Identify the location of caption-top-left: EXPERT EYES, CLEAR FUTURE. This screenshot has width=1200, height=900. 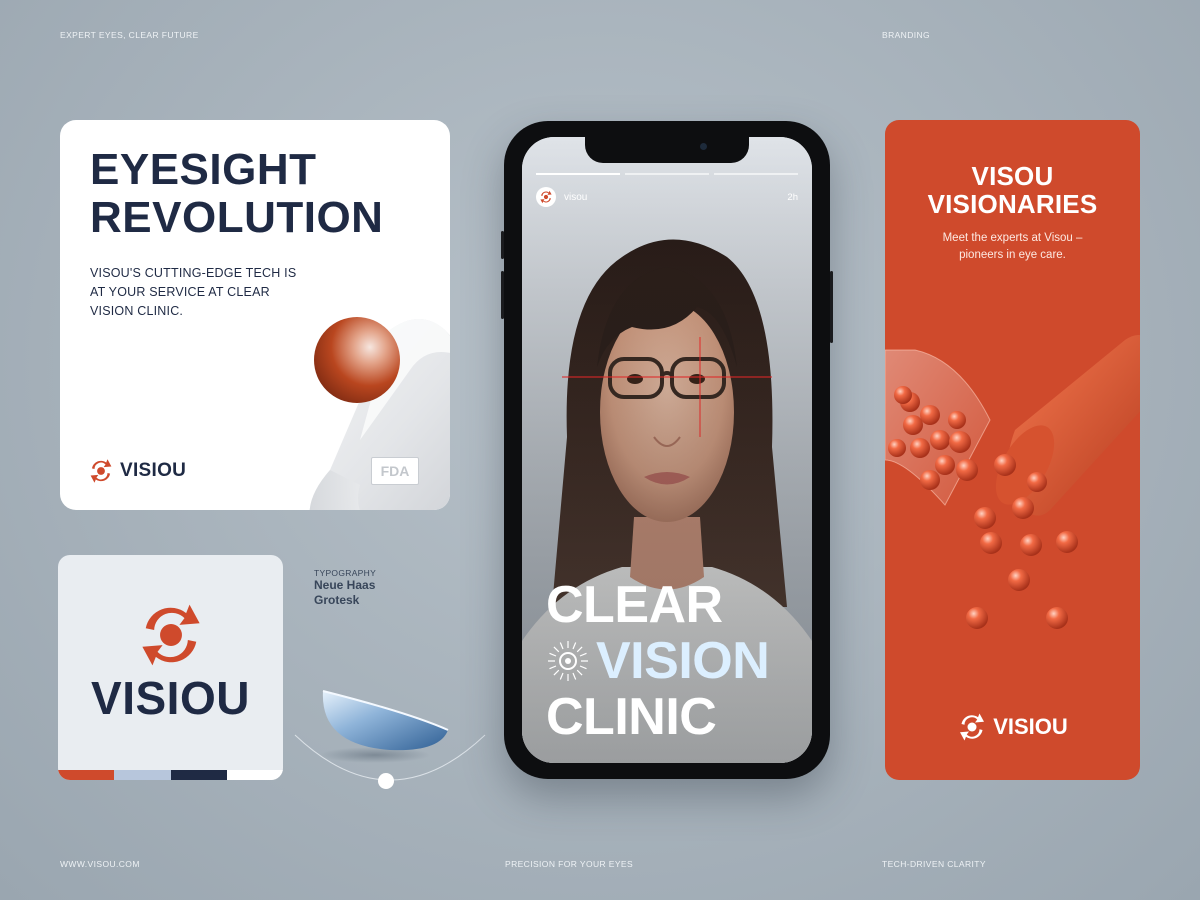
(129, 35).